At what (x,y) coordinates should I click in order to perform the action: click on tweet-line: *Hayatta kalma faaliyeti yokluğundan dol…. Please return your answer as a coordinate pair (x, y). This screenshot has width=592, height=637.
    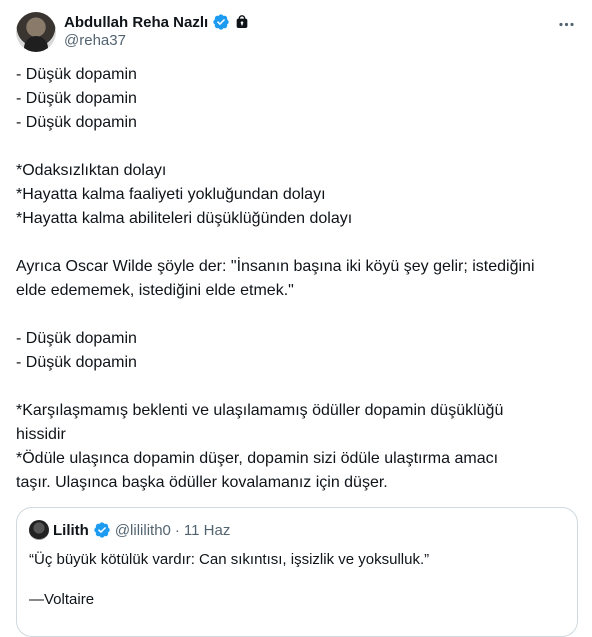
    Looking at the image, I should click on (171, 194).